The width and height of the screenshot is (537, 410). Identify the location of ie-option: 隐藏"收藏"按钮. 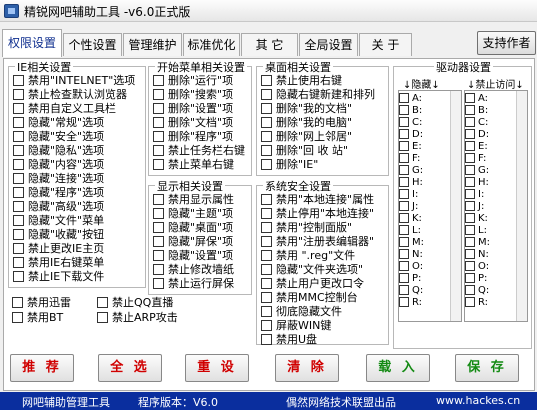
(58, 235).